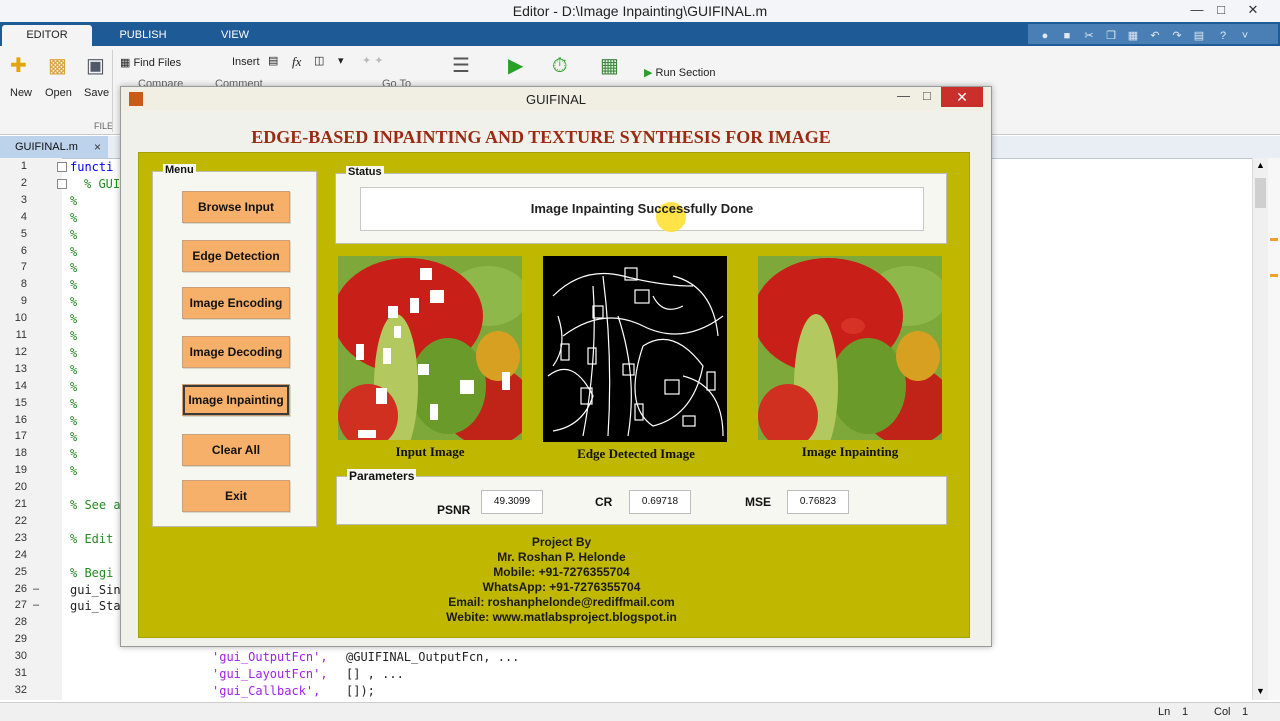  Describe the element at coordinates (1260, 429) in the screenshot. I see `vertical-scrollbar: ▲ ▼` at that location.